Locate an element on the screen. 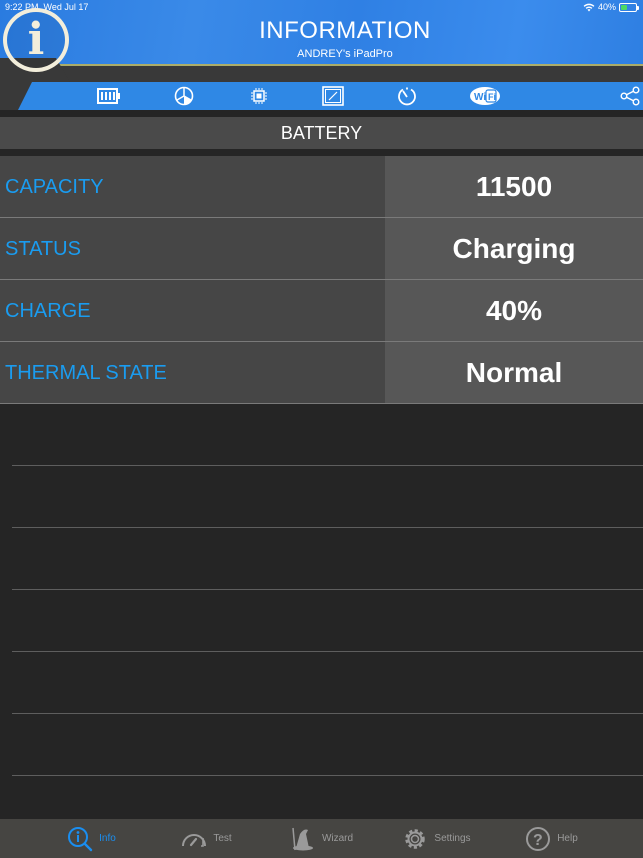 Image resolution: width=643 pixels, height=858 pixels. info-search-icon is located at coordinates (80, 838).